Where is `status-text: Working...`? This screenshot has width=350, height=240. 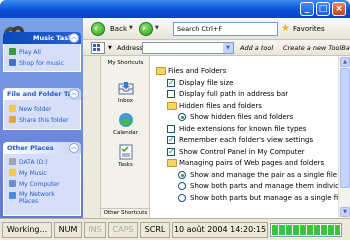
status-text: Working... is located at coordinates (27, 230).